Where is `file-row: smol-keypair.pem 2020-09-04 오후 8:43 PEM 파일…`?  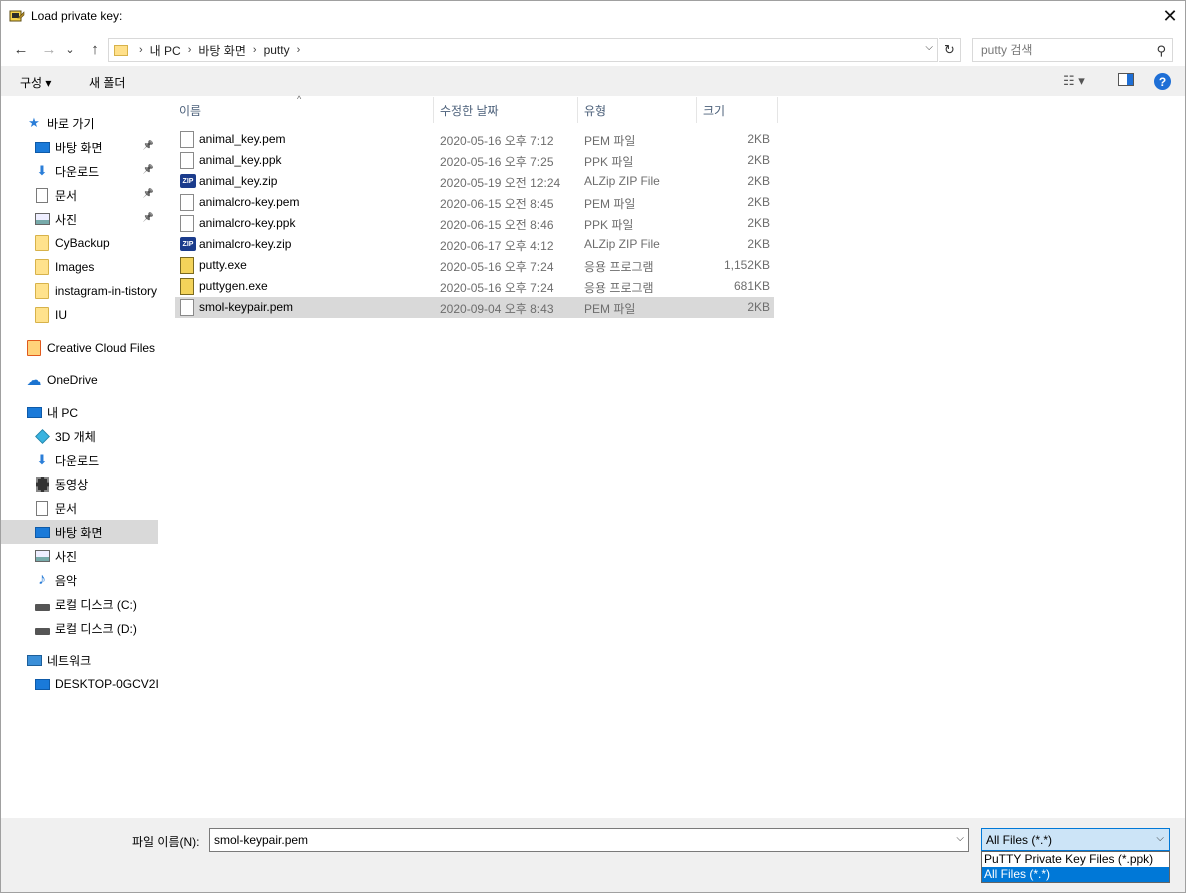
file-row: smol-keypair.pem 2020-09-04 오후 8:43 PEM 파일… is located at coordinates (474, 307).